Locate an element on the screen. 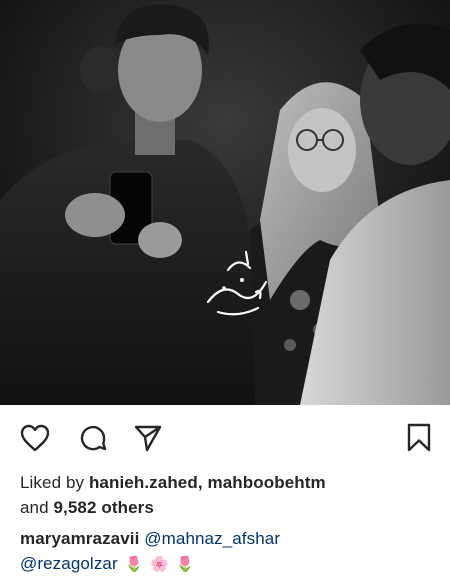 This screenshot has width=450, height=588. blossom-emoji: 🌸 is located at coordinates (159, 564).